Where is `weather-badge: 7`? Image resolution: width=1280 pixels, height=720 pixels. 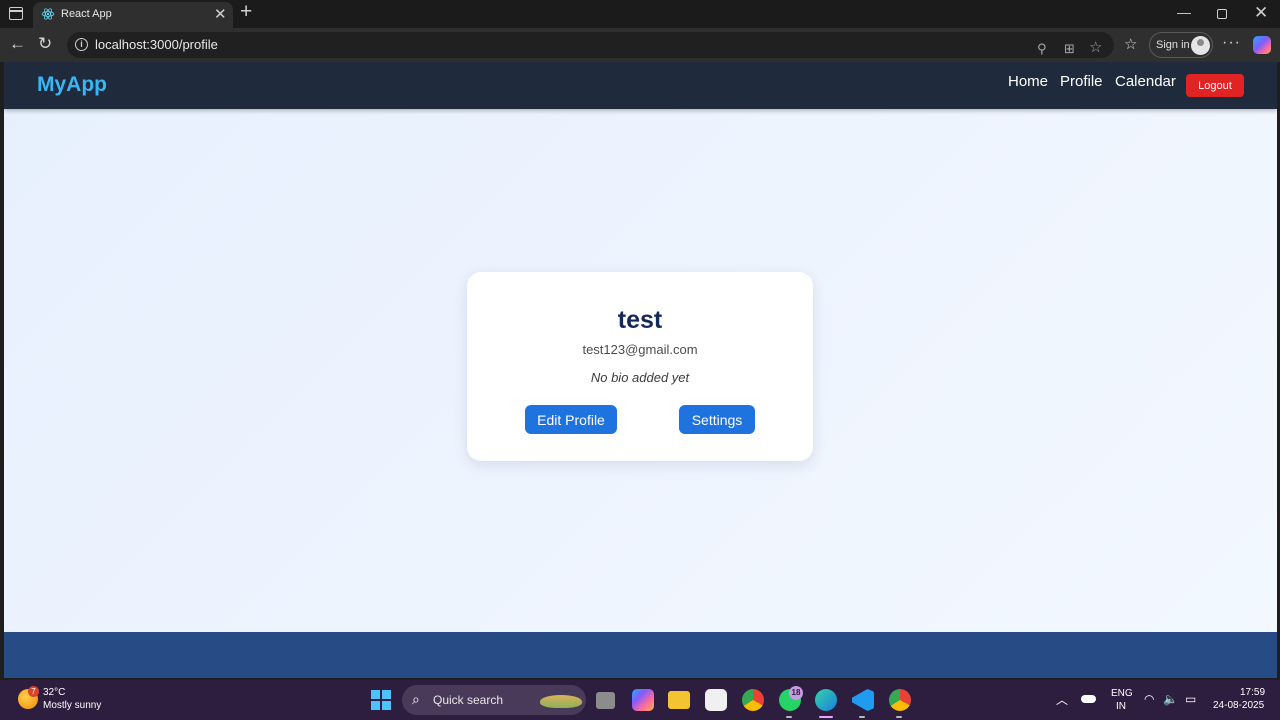
weather-badge: 7 is located at coordinates (33, 691).